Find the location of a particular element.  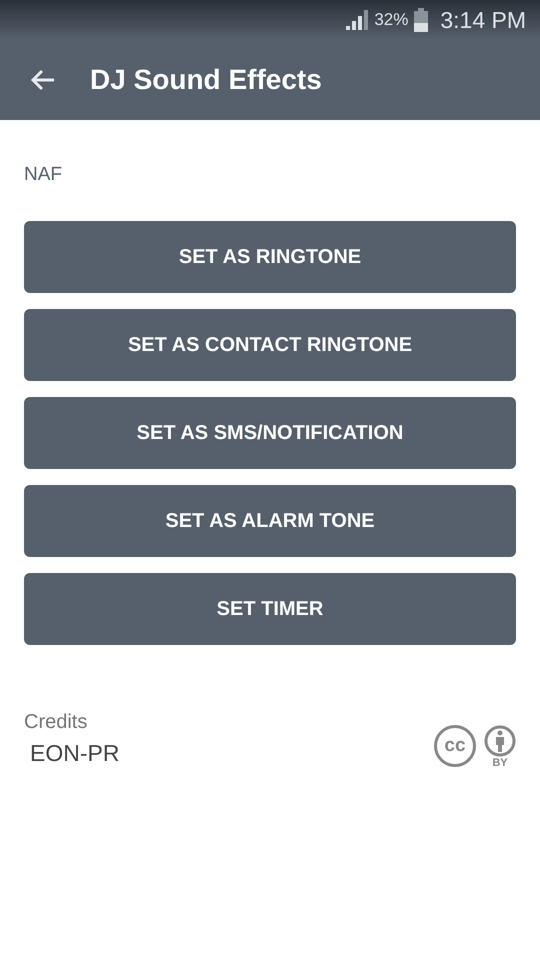

app-title: DJ Sound Effects is located at coordinates (206, 80).